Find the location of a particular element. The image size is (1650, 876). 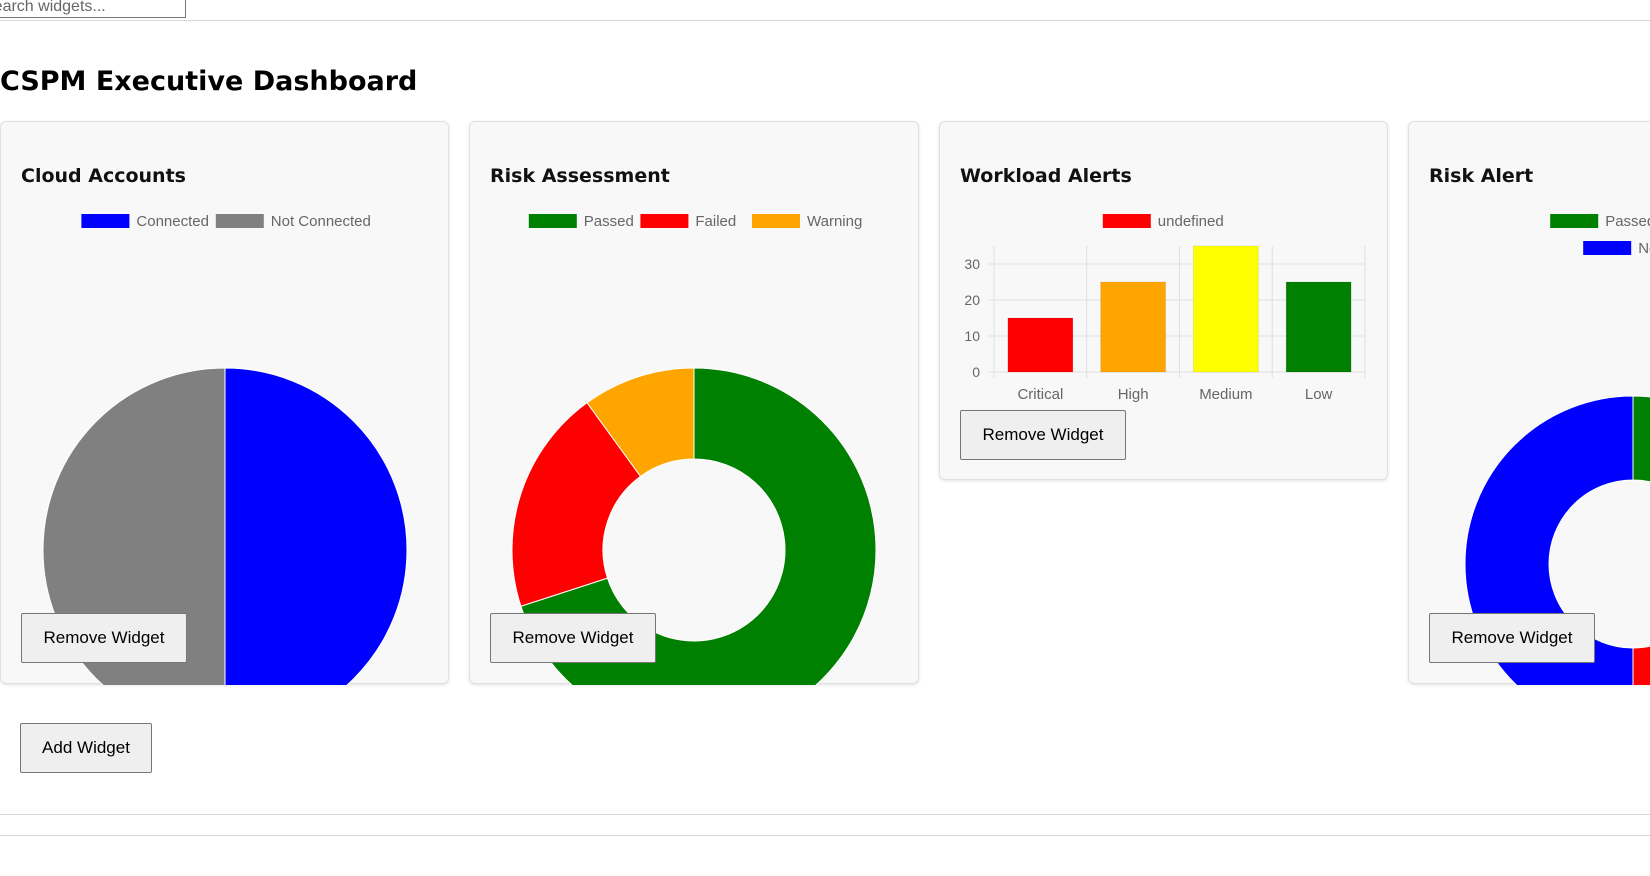

y-tick-label: 0 is located at coordinates (976, 372).